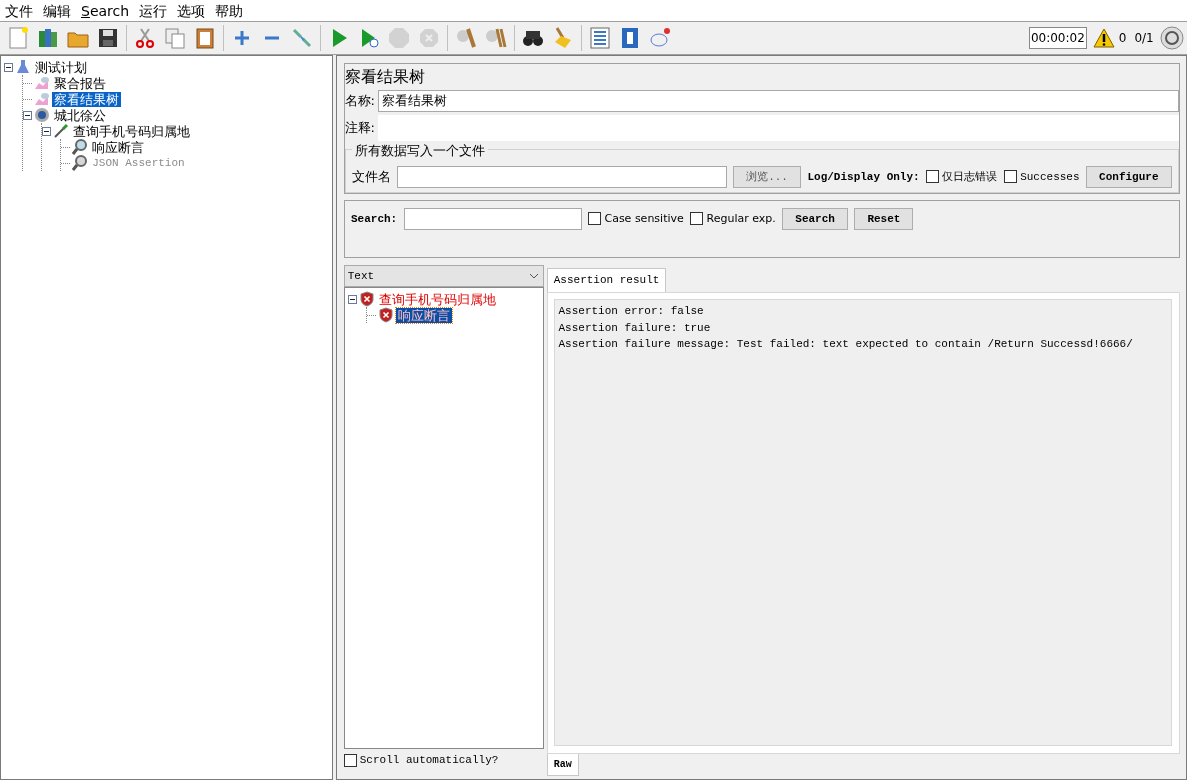 Image resolution: width=1187 pixels, height=780 pixels. What do you see at coordinates (87, 99) in the screenshot?
I see `tree-item: 察看结果树` at bounding box center [87, 99].